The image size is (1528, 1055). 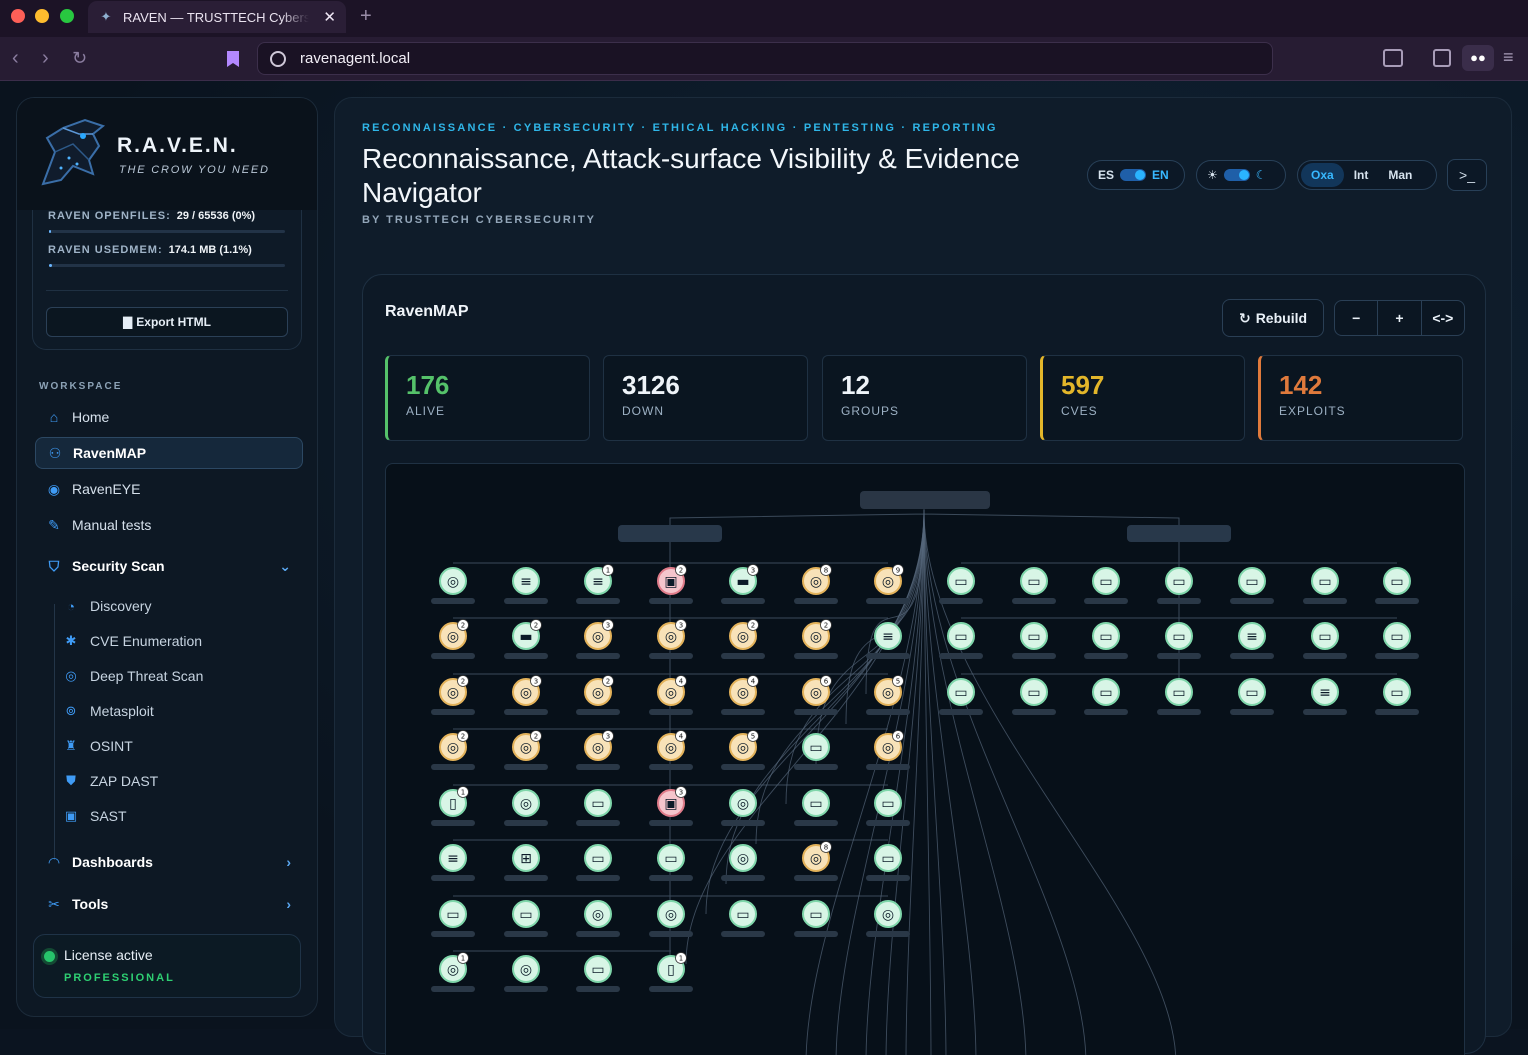 I want to click on language-toggle: ES EN, so click(x=1136, y=175).